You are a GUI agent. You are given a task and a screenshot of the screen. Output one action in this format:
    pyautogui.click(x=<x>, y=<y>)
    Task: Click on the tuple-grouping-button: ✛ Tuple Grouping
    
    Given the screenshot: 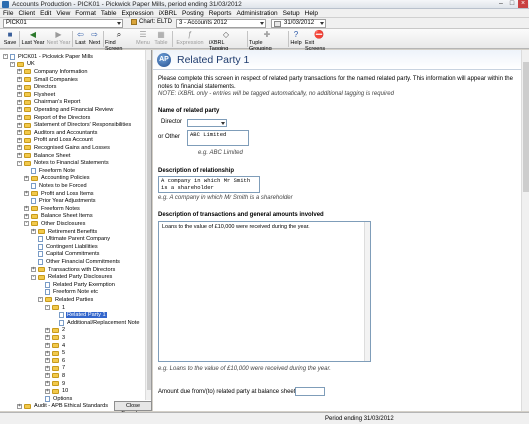 What is the action you would take?
    pyautogui.click(x=267, y=40)
    